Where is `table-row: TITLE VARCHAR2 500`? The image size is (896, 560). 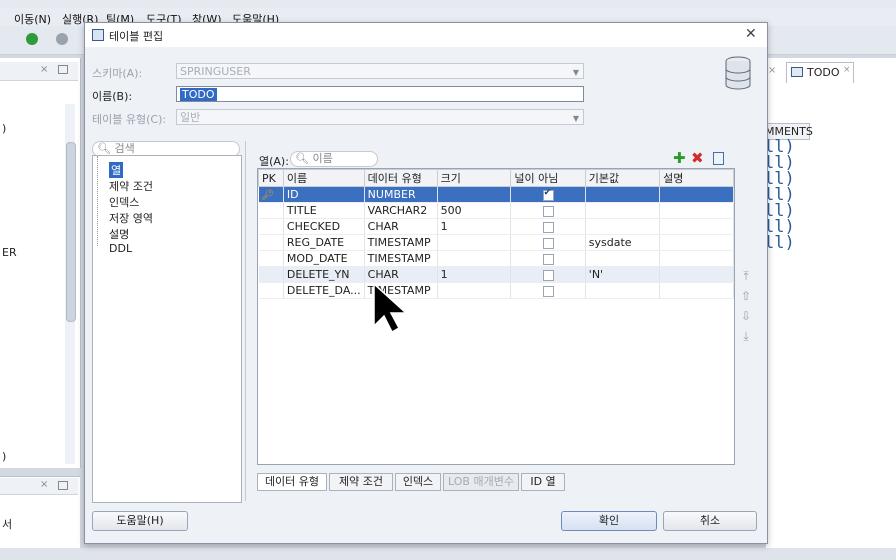
table-row: TITLE VARCHAR2 500 is located at coordinates (496, 210).